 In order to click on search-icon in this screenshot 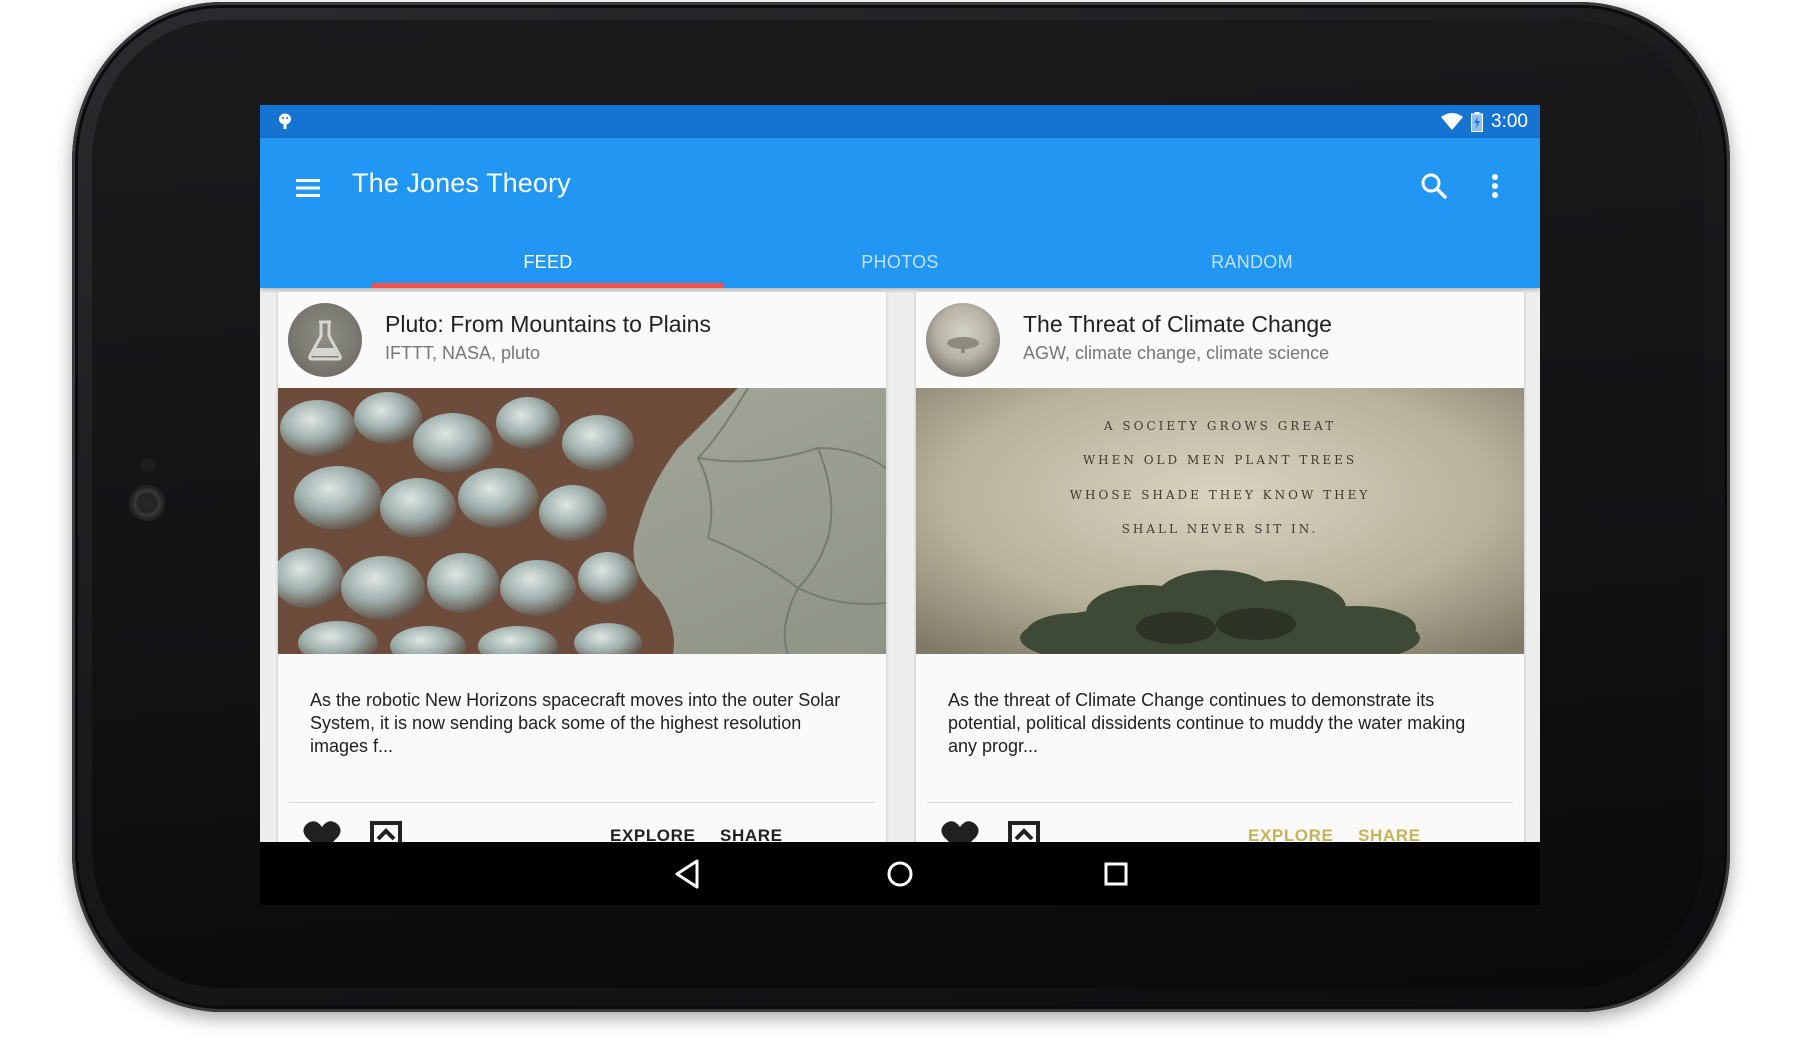, I will do `click(1434, 186)`.